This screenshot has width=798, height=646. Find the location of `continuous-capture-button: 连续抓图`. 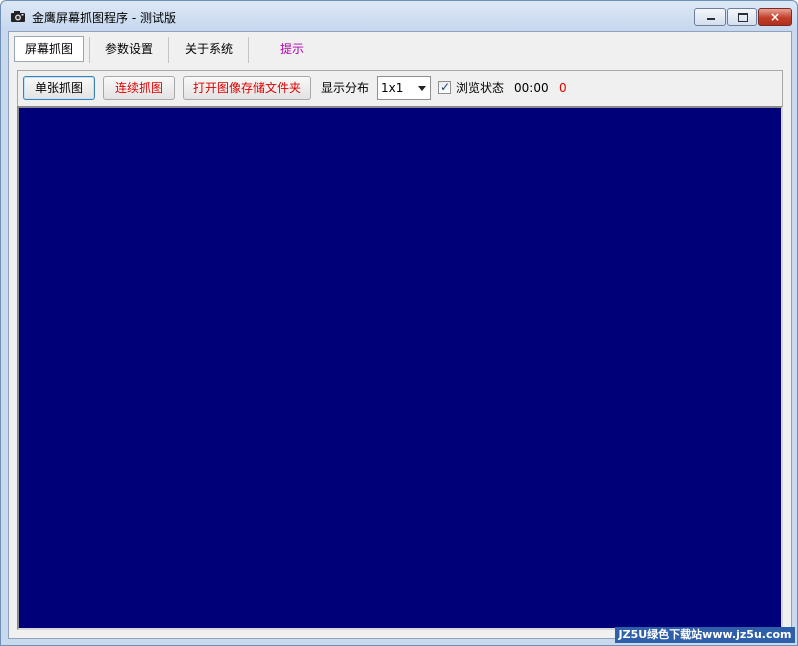

continuous-capture-button: 连续抓图 is located at coordinates (139, 88).